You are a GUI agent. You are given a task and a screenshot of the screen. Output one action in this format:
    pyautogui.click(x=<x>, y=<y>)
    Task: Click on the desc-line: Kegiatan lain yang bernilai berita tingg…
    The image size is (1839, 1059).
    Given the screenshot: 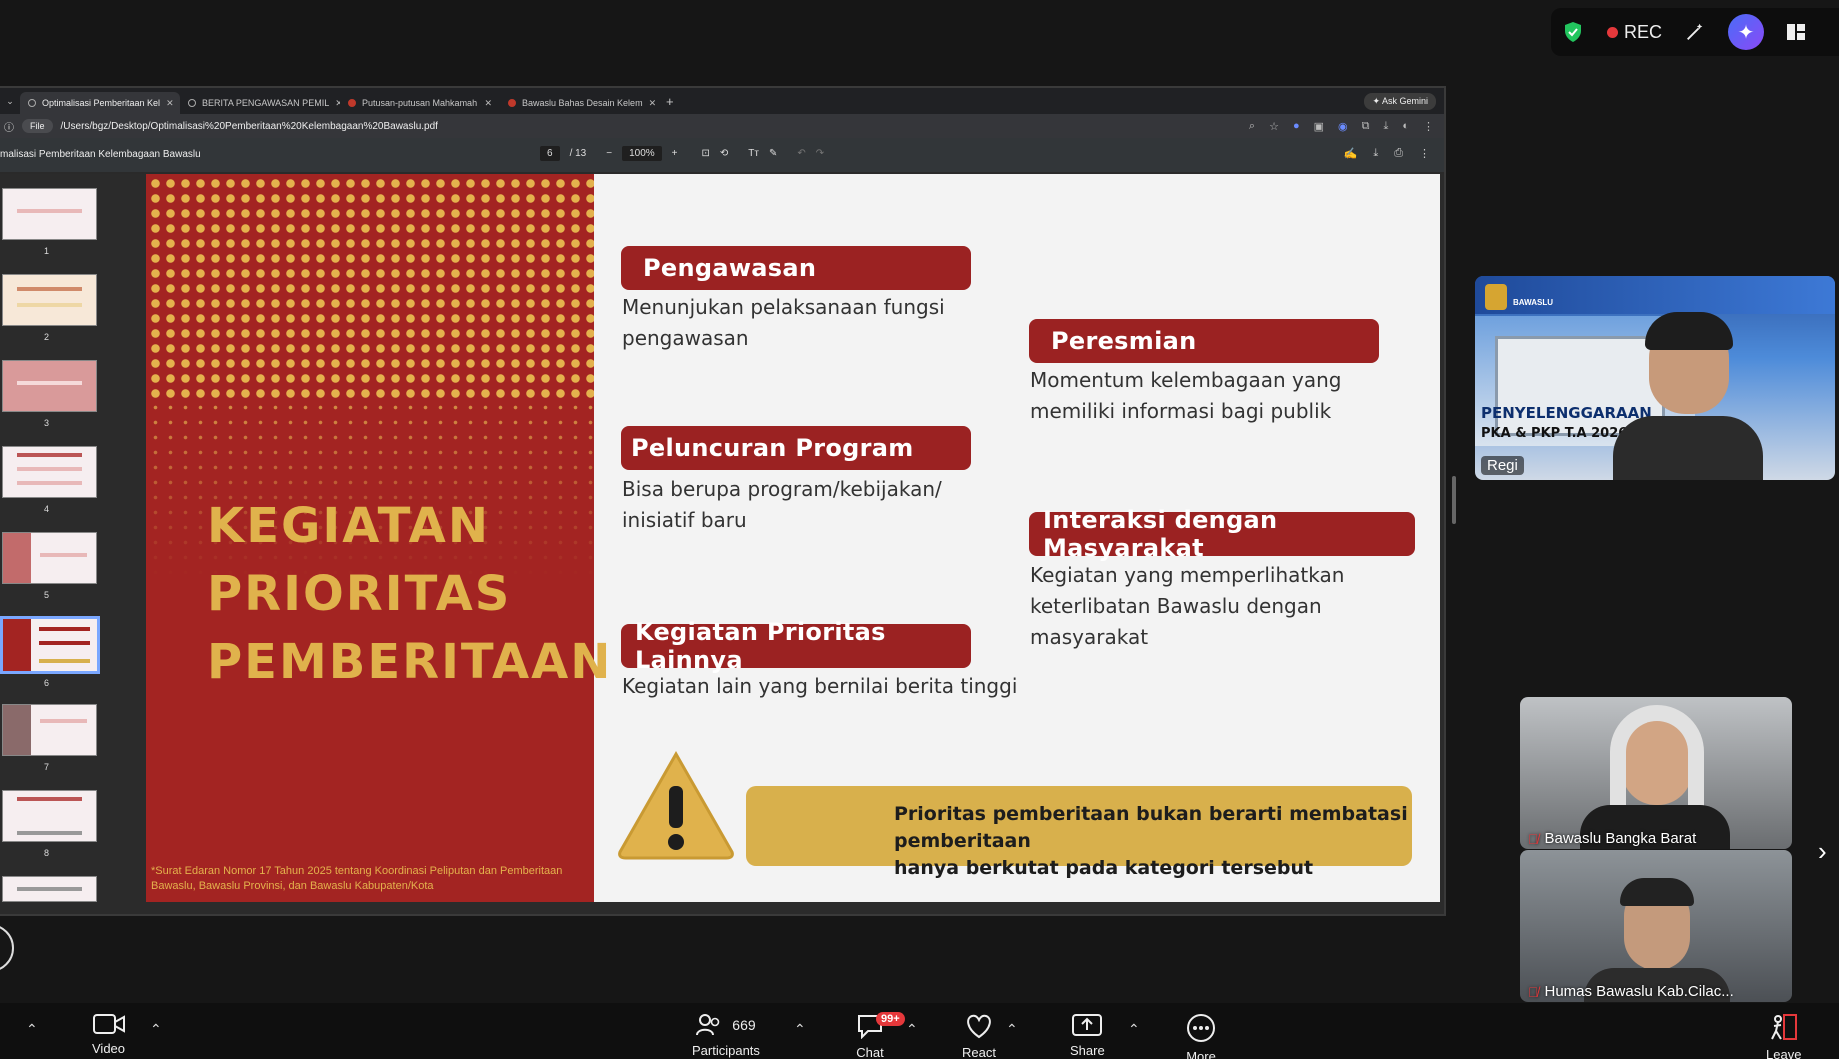 What is the action you would take?
    pyautogui.click(x=820, y=686)
    